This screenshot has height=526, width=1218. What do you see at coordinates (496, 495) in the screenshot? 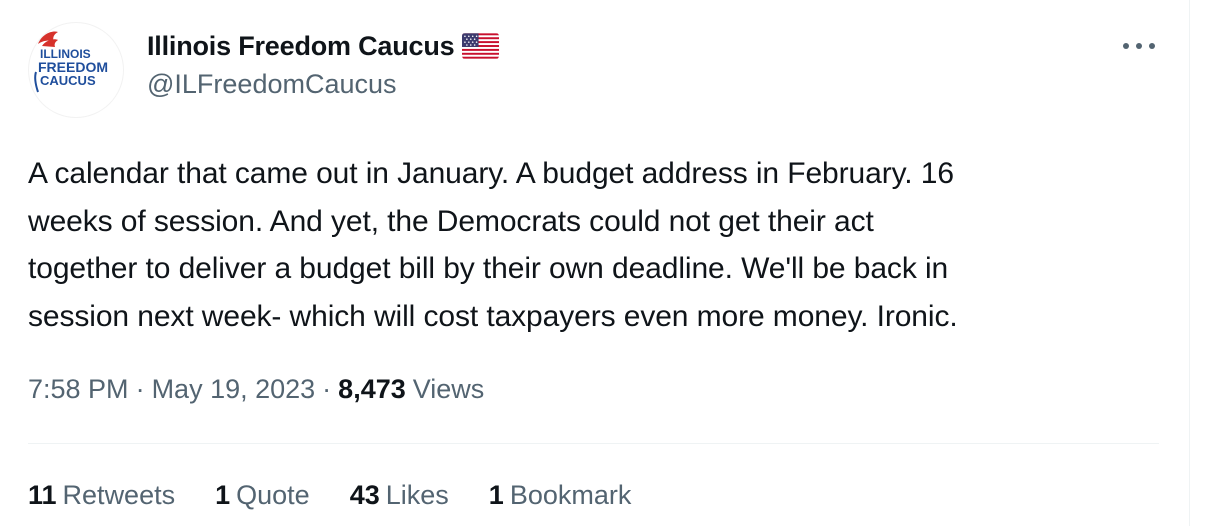
I see `bookmarks-count: 1` at bounding box center [496, 495].